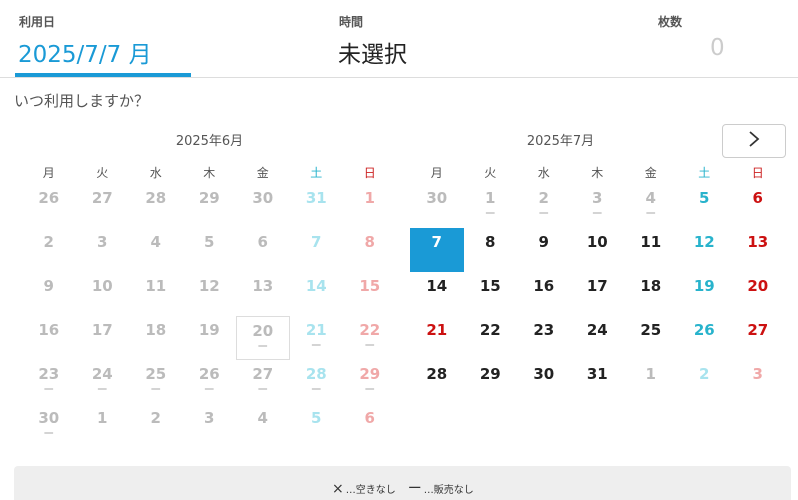 The width and height of the screenshot is (798, 500). What do you see at coordinates (448, 490) in the screenshot?
I see `no-sale-text: …販売なし` at bounding box center [448, 490].